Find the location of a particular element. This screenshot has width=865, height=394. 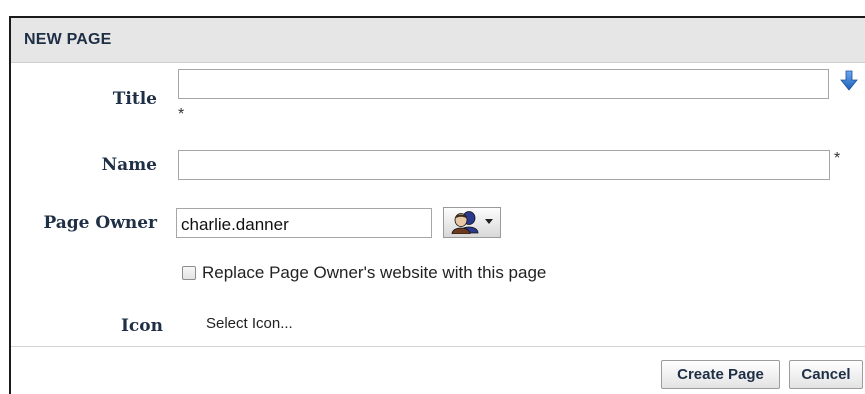

footer-divider is located at coordinates (438, 346).